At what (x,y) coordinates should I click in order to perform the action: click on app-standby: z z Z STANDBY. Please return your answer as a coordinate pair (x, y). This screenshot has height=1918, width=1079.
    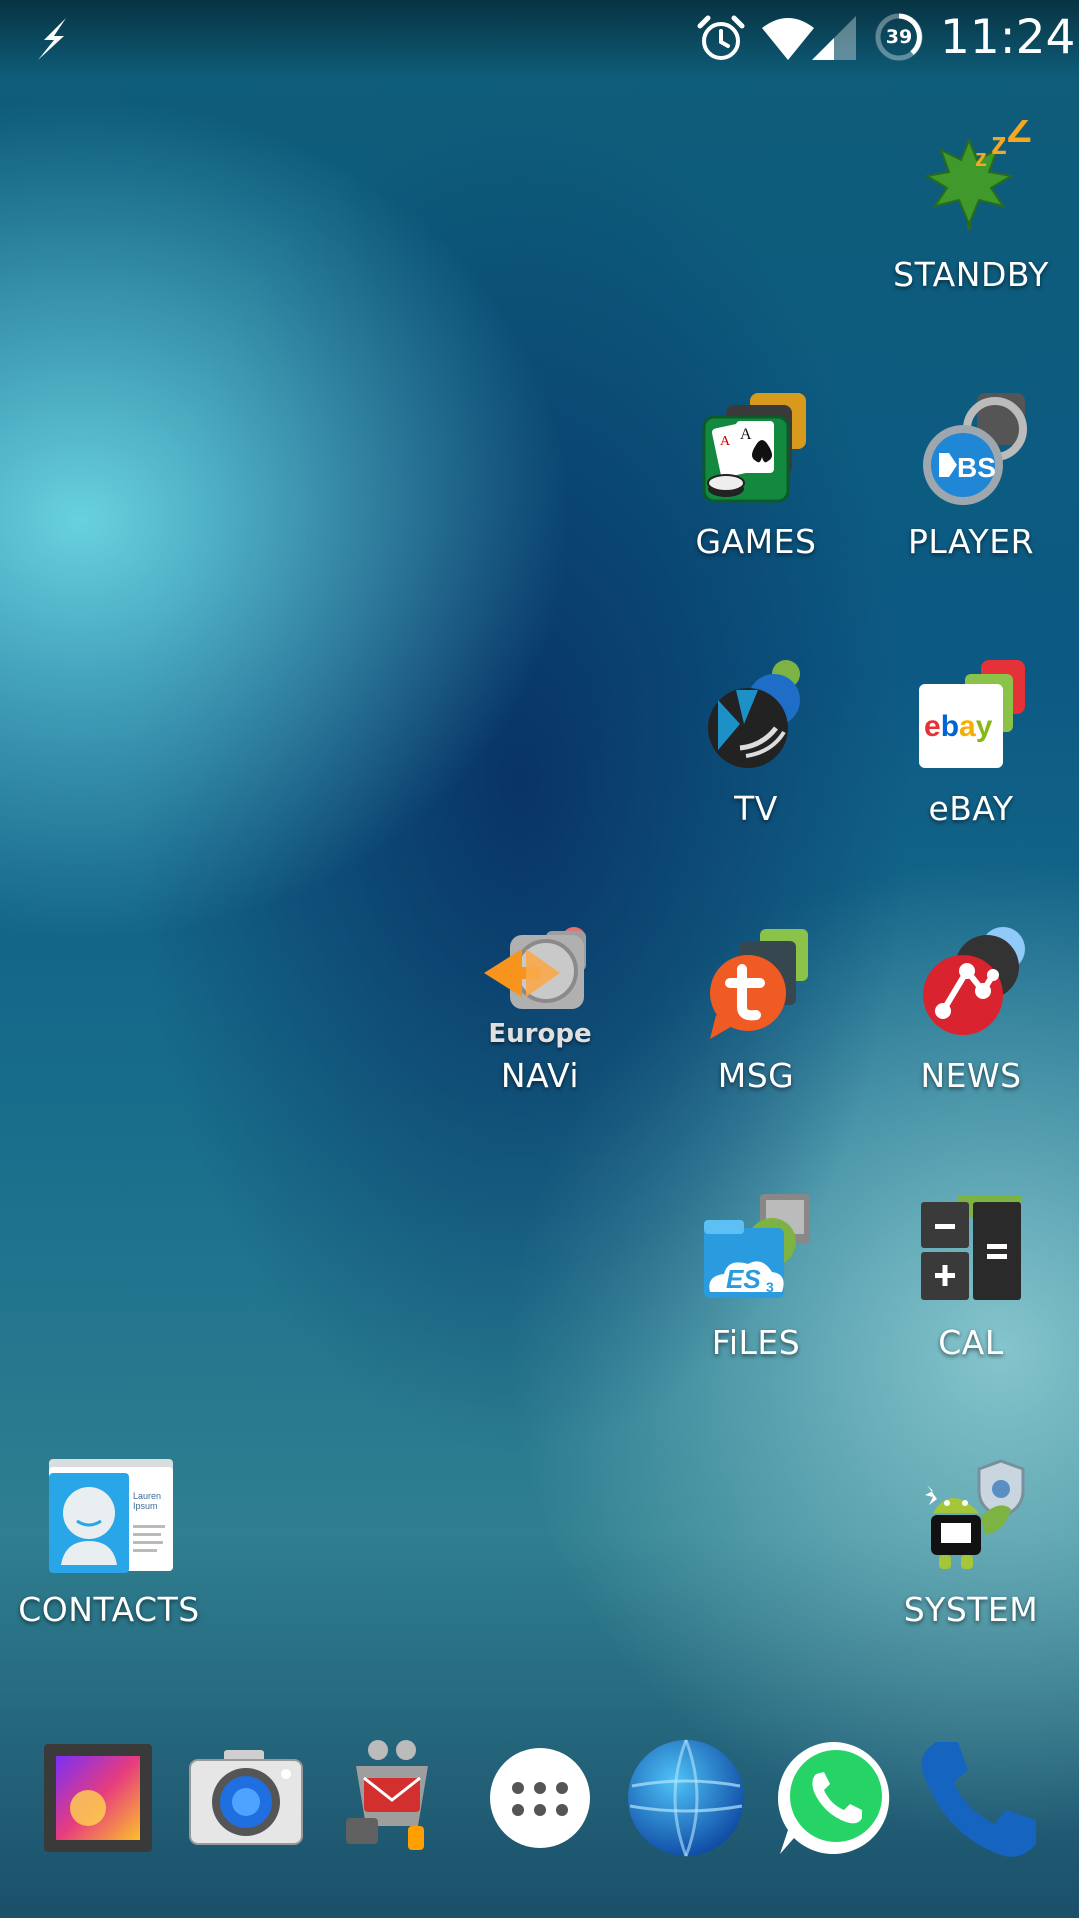
    Looking at the image, I should click on (971, 225).